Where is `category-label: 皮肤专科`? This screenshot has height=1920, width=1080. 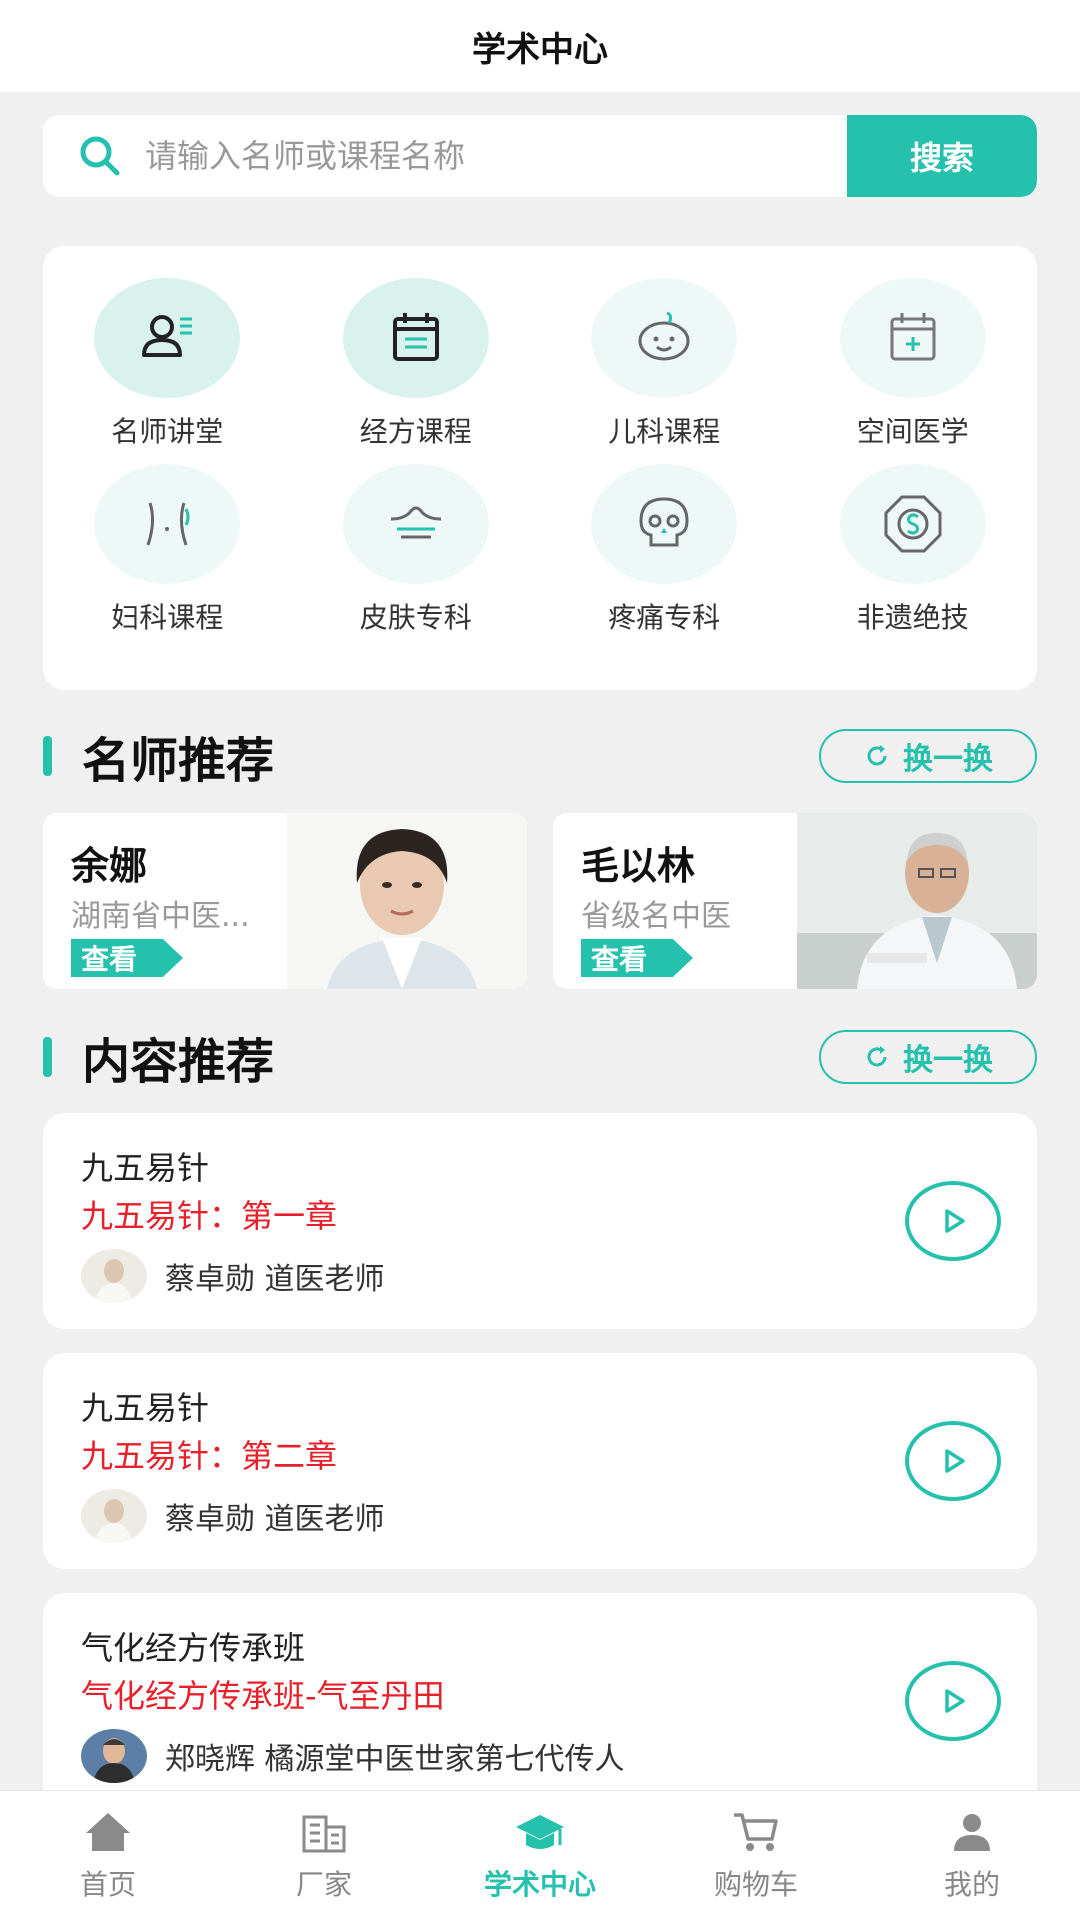 category-label: 皮肤专科 is located at coordinates (415, 617).